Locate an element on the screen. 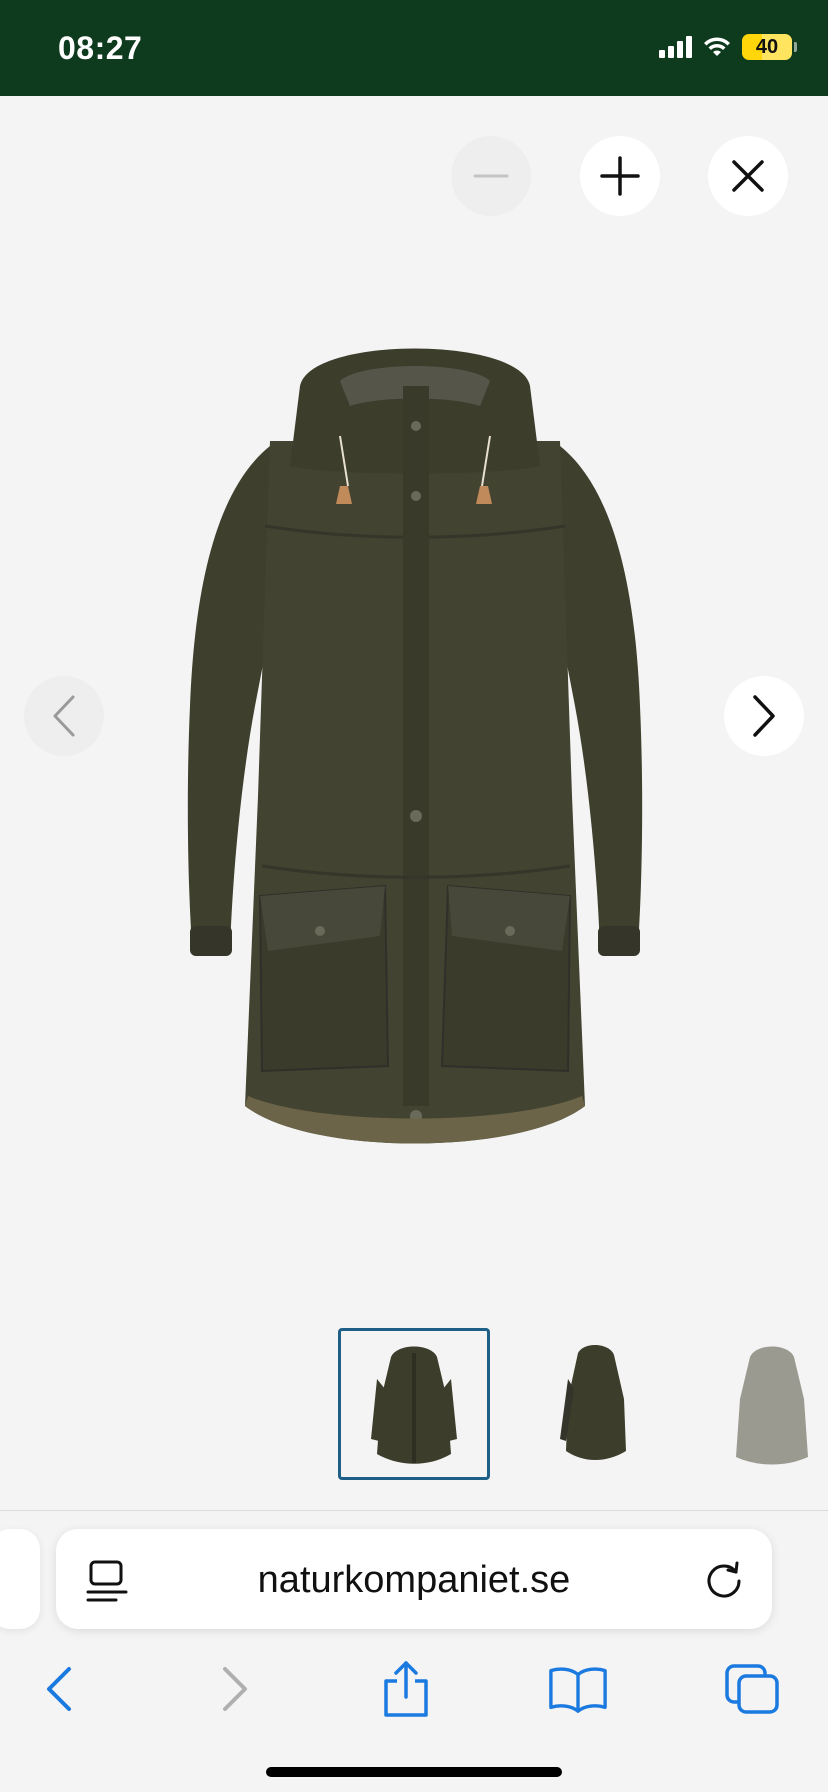 The image size is (828, 1792). status-icons: 40 is located at coordinates (728, 47).